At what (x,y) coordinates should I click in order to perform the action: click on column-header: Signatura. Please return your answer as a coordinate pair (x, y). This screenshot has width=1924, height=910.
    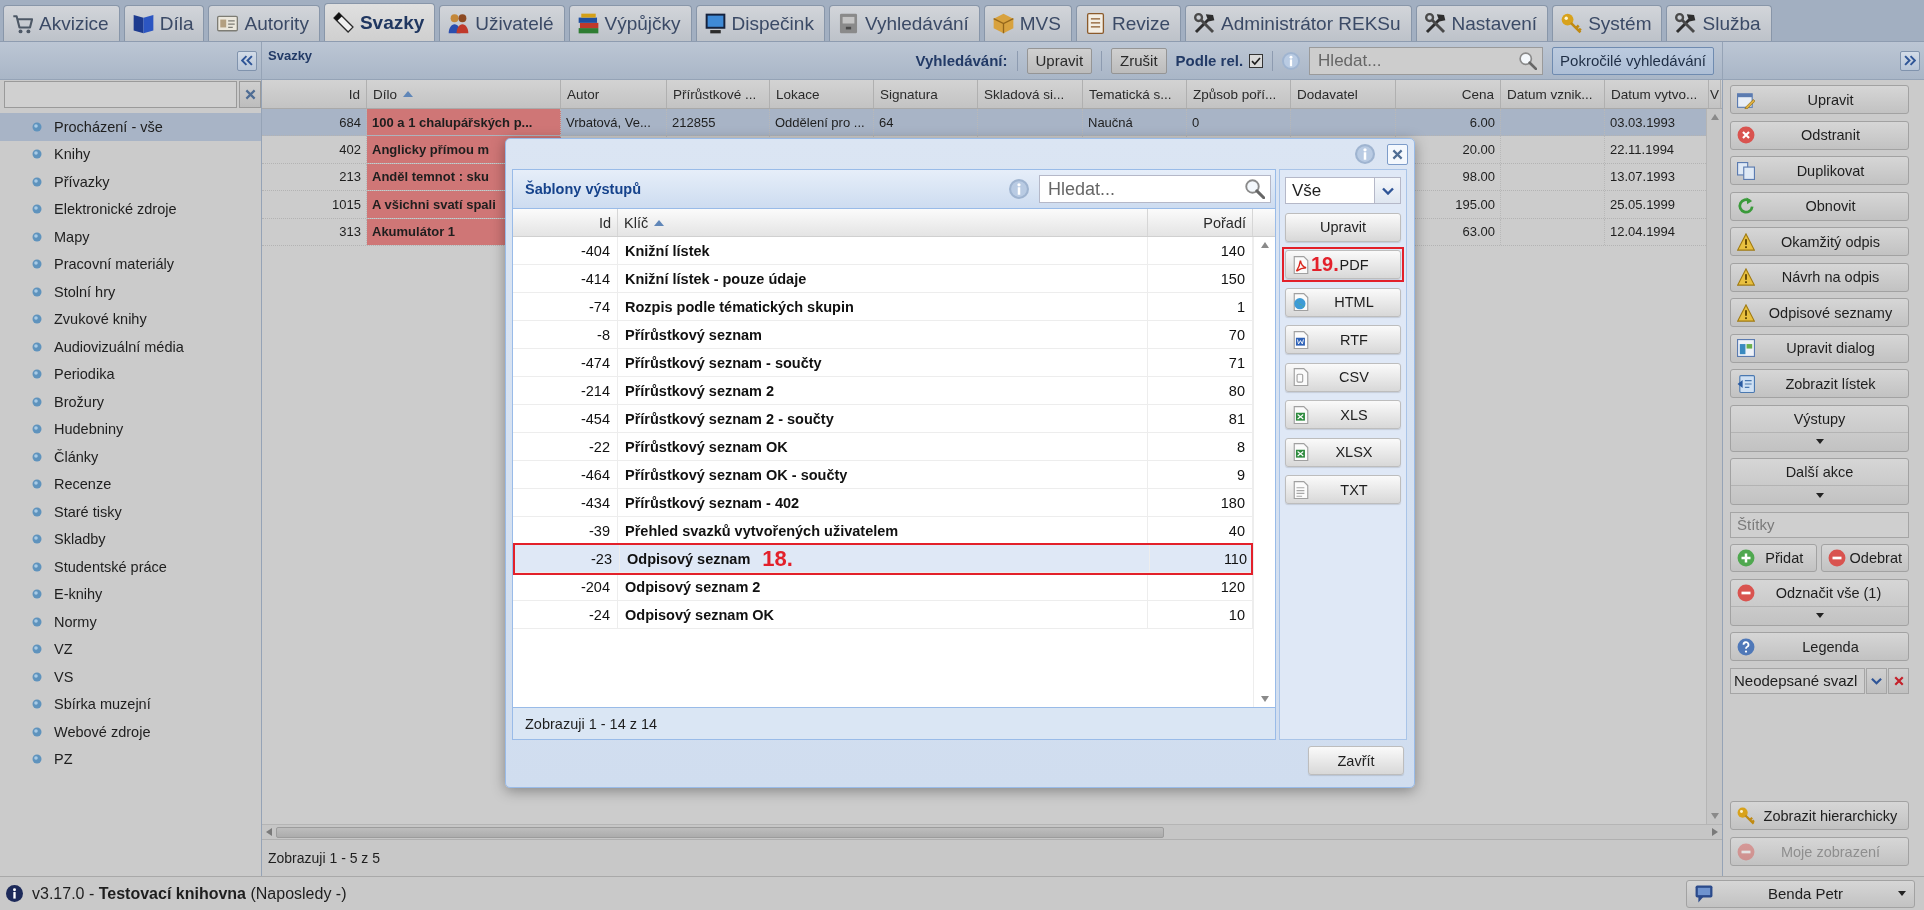
    Looking at the image, I should click on (926, 94).